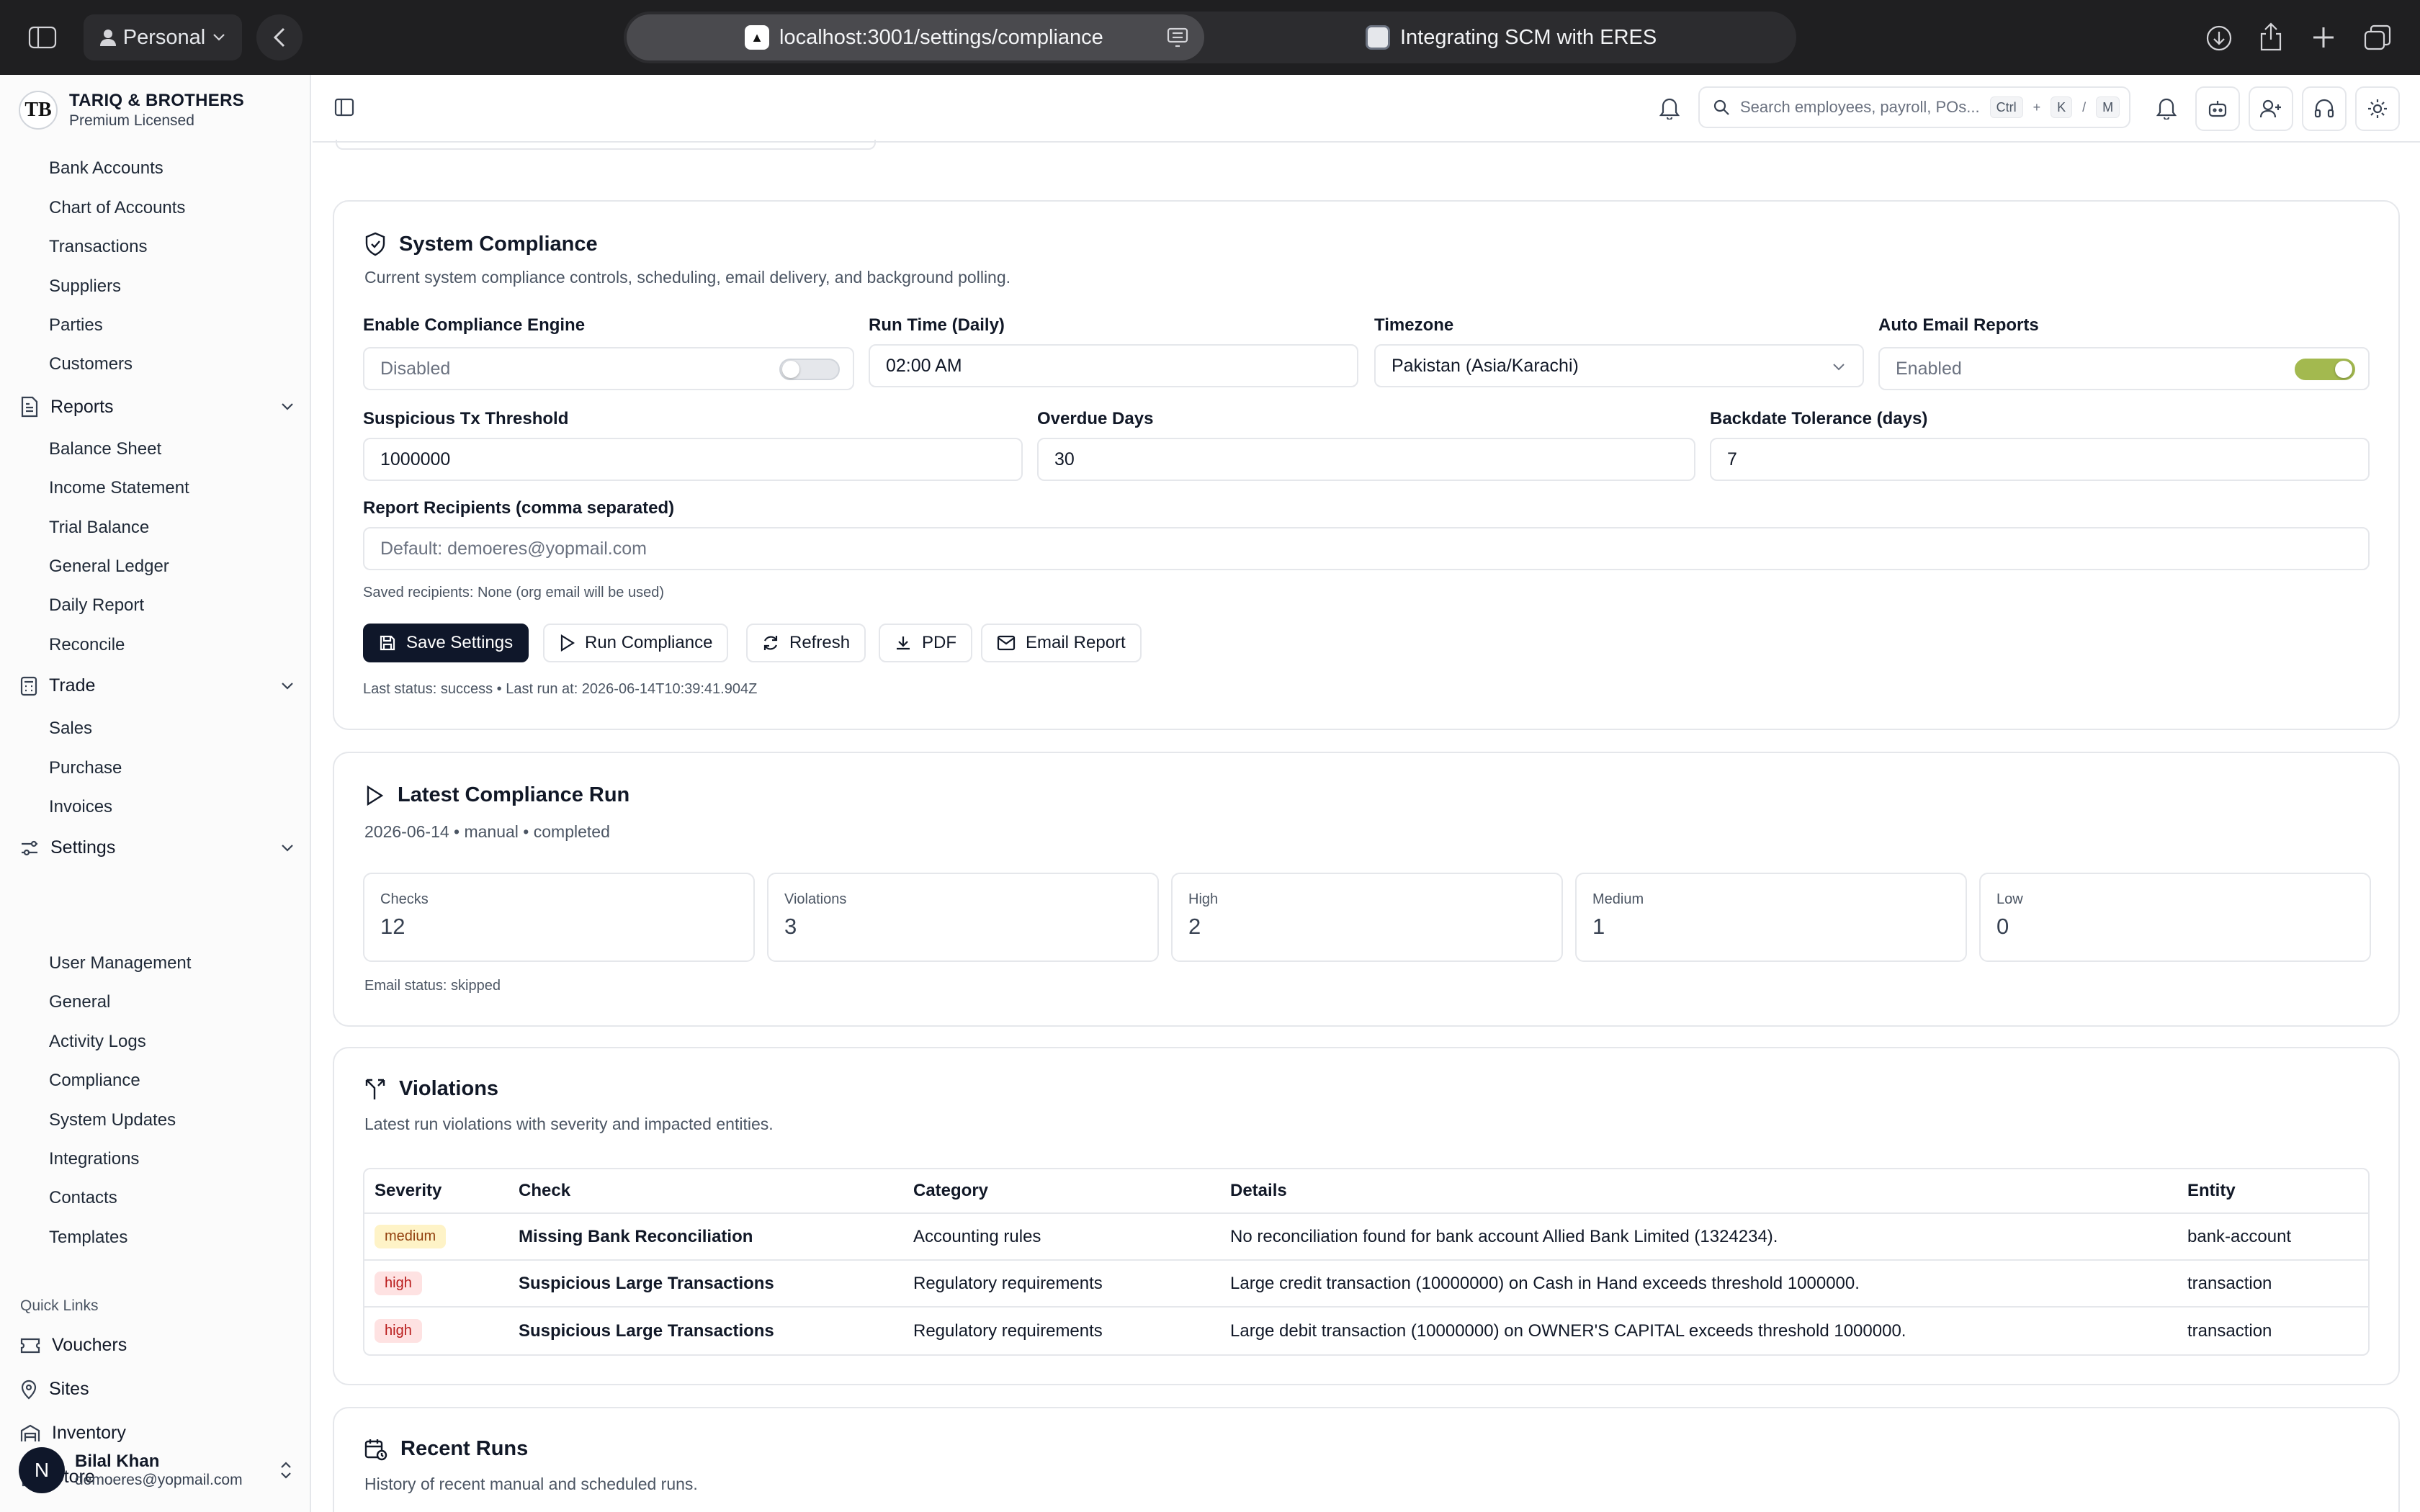 The height and width of the screenshot is (1512, 2420). What do you see at coordinates (636, 643) in the screenshot?
I see `run-compliance-button: Run Compliance` at bounding box center [636, 643].